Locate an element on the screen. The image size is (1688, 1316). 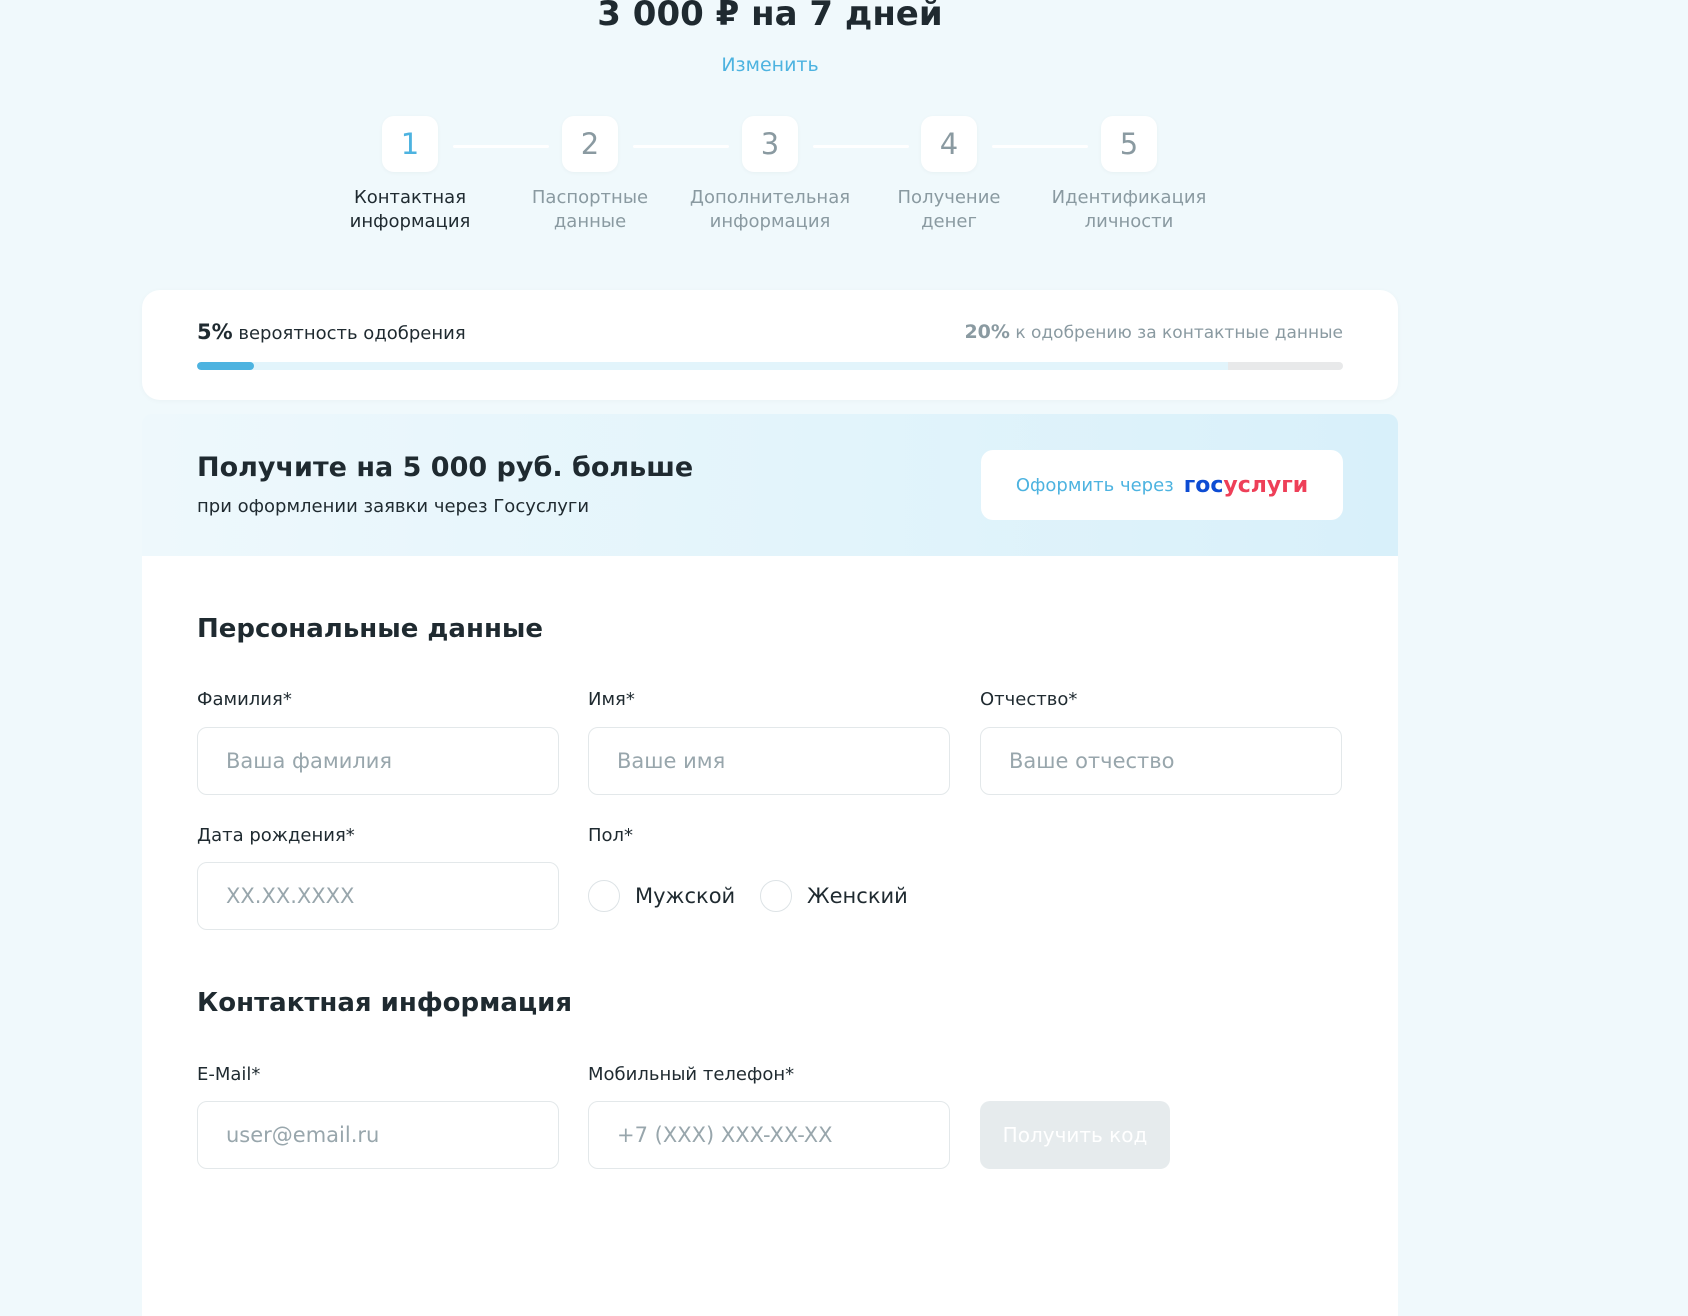
step-5-label-line2: личности is located at coordinates (1129, 221).